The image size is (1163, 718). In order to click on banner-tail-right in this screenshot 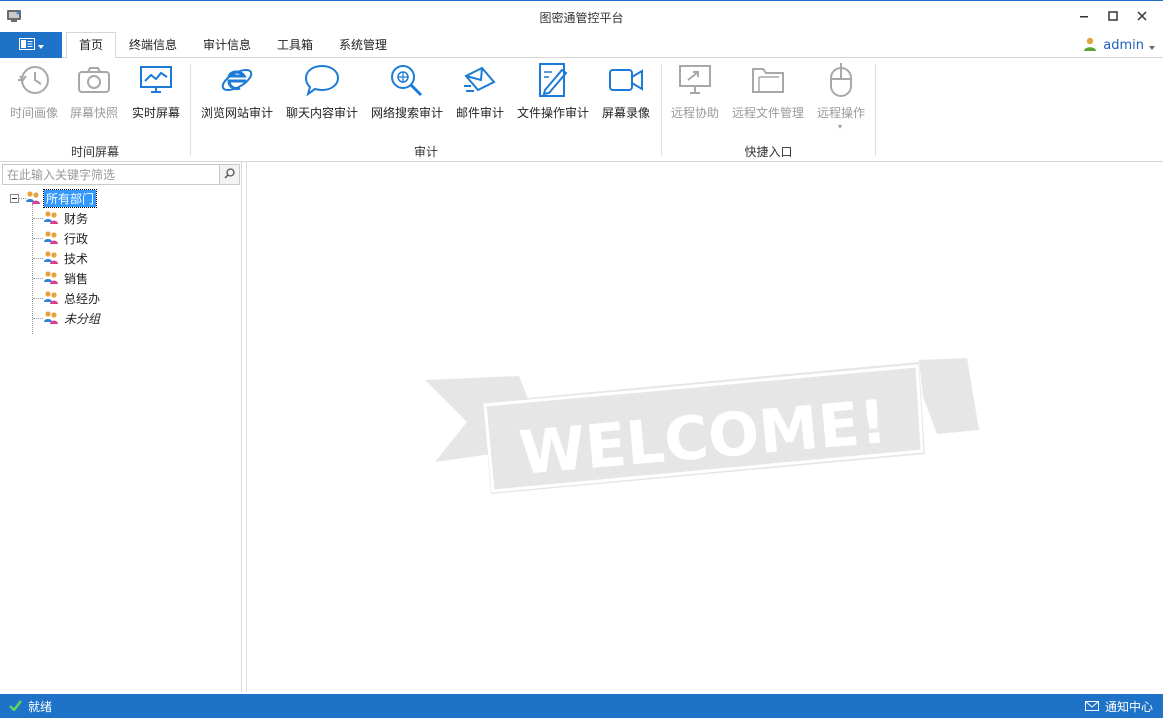, I will do `click(949, 396)`.